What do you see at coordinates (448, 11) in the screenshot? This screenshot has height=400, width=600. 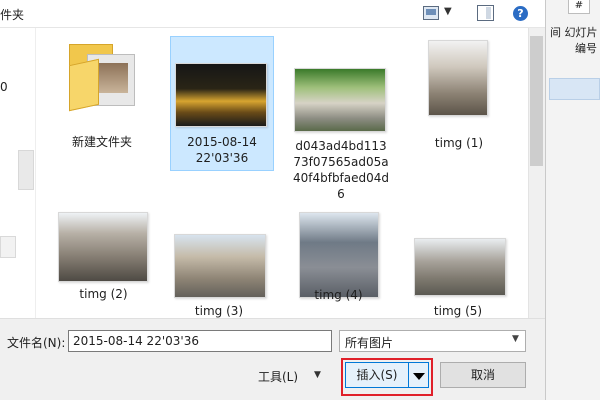 I see `view-dropdown-chevron-icon: ▼` at bounding box center [448, 11].